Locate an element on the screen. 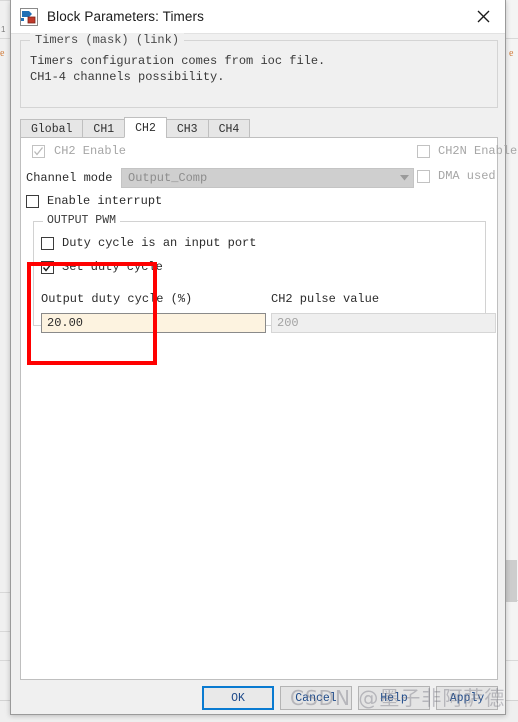 Image resolution: width=518 pixels, height=722 pixels. set-duty-cycle-label: Set duty cycle is located at coordinates (112, 267).